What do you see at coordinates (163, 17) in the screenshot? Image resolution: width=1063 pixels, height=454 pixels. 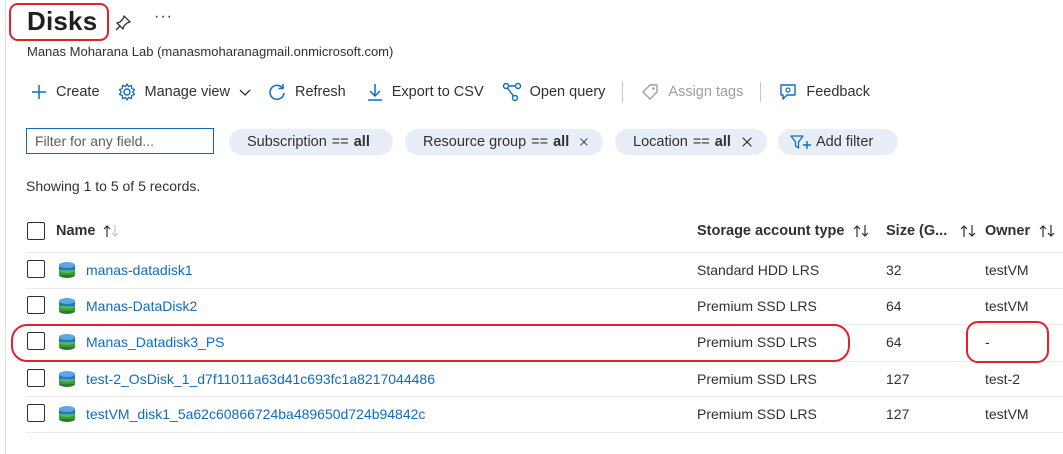 I see `more-options-icon: ···` at bounding box center [163, 17].